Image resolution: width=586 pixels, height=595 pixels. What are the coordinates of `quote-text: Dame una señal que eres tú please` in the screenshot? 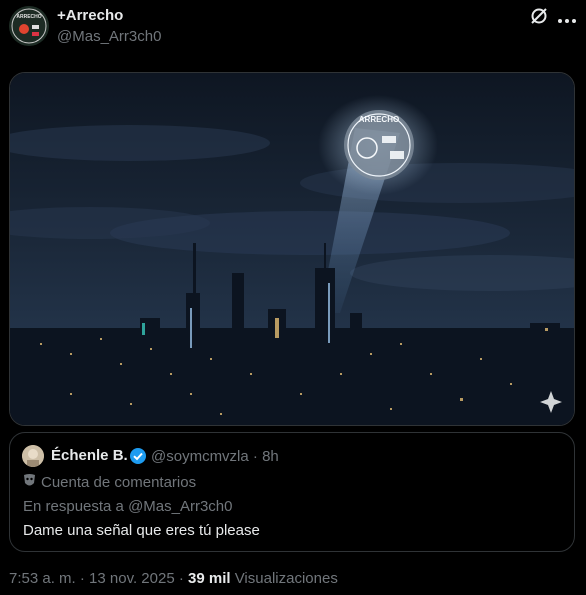 It's located at (141, 530).